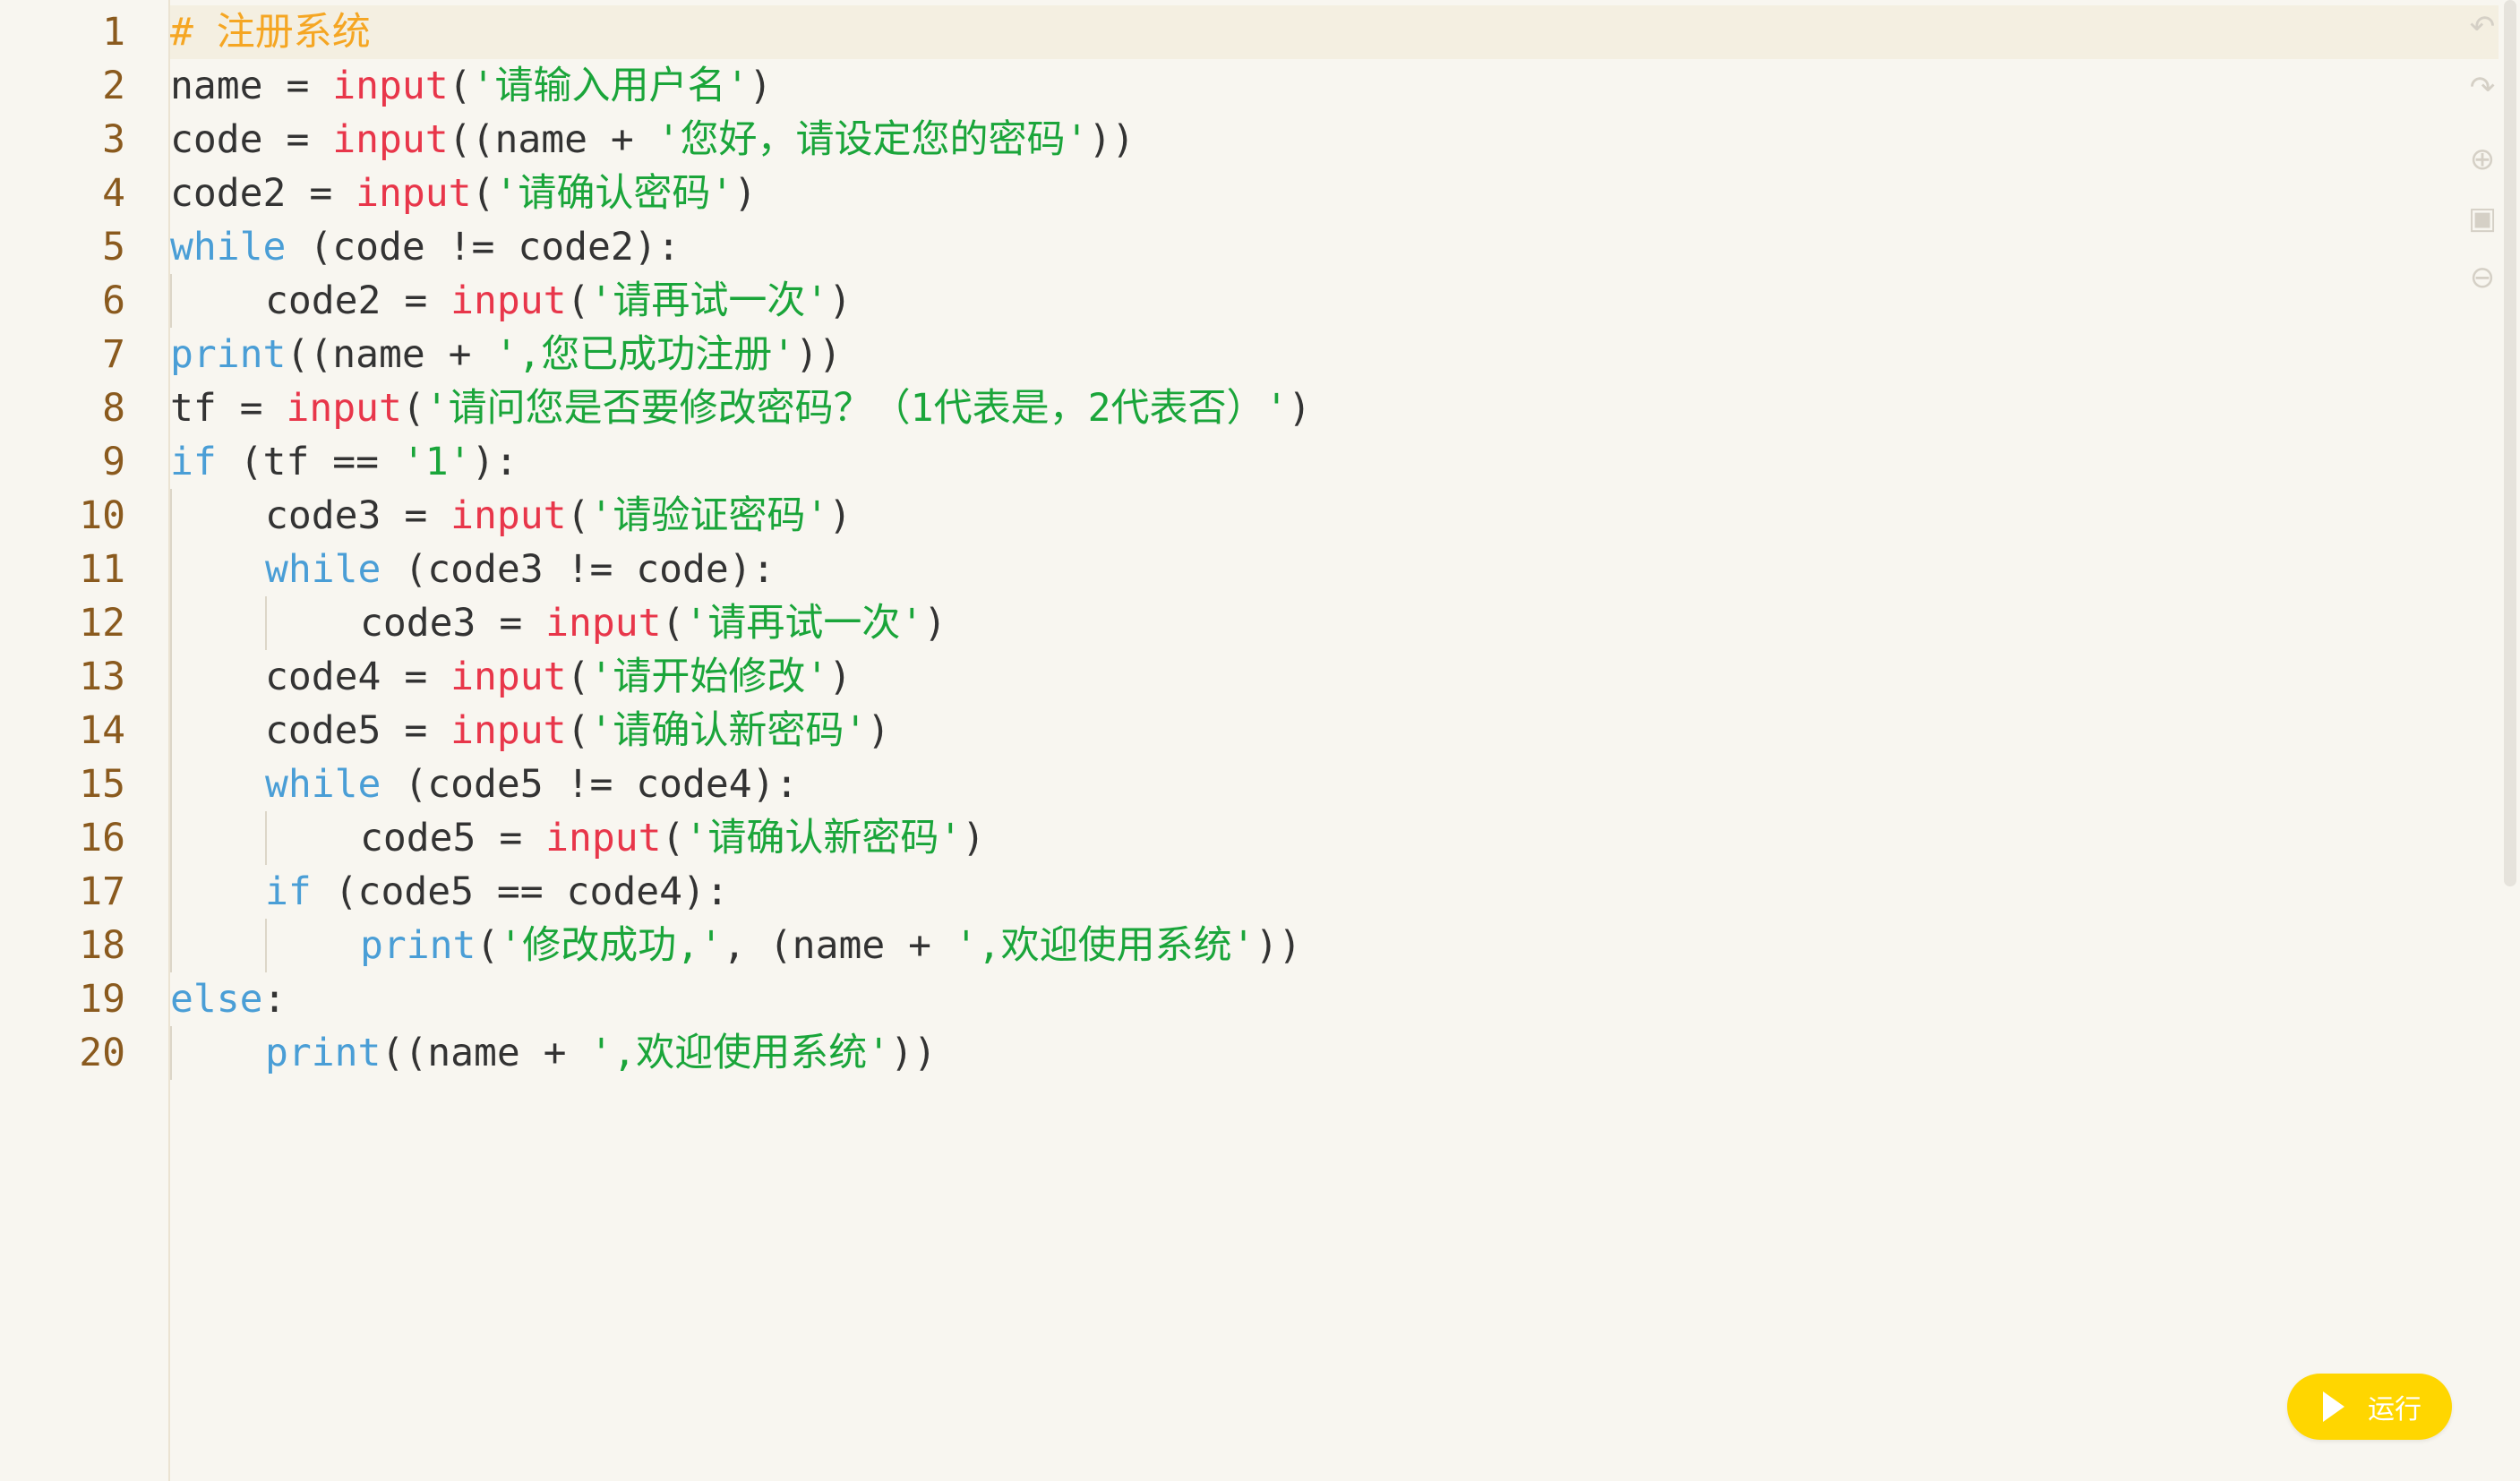 The width and height of the screenshot is (2520, 1481). What do you see at coordinates (252, 139) in the screenshot?
I see `token-plain: code =` at bounding box center [252, 139].